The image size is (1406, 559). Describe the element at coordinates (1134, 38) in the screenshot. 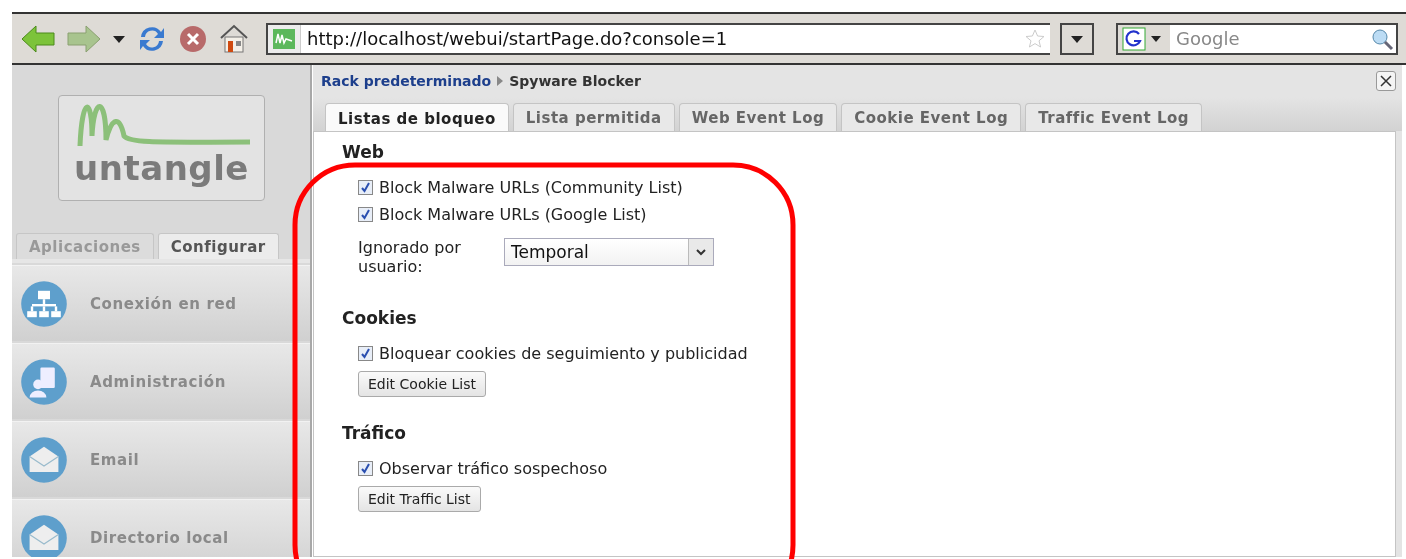

I see `g-logo-icon` at that location.